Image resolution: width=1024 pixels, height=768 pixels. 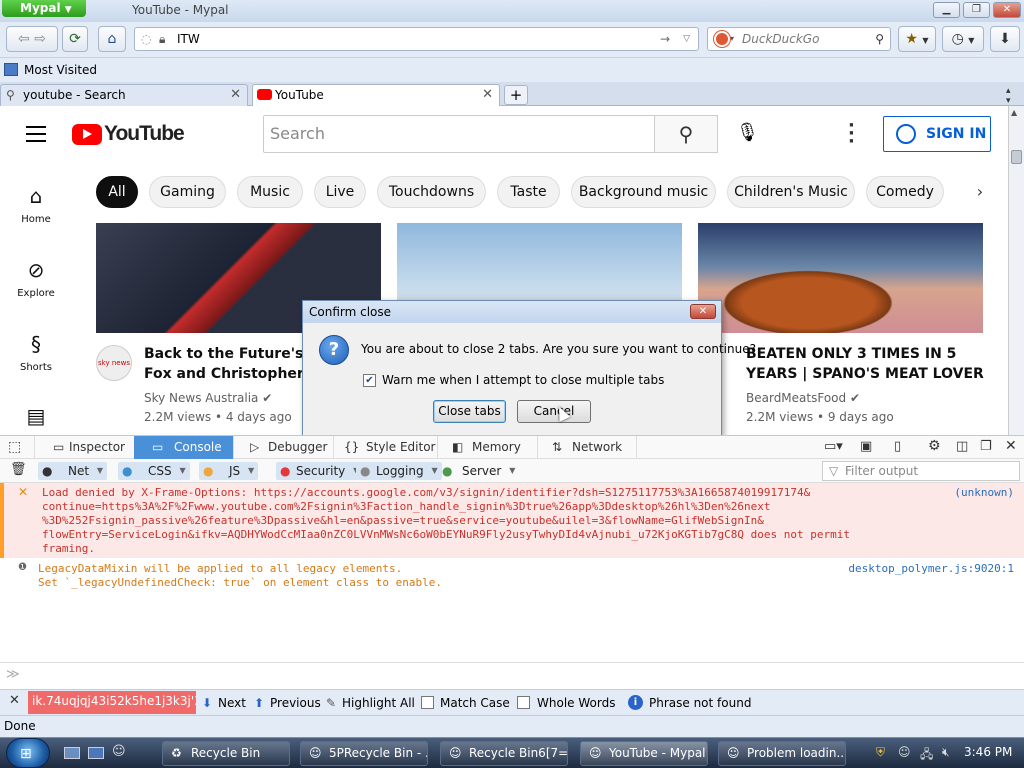 What do you see at coordinates (686, 39) in the screenshot?
I see `url-dropdown-icon: ▽` at bounding box center [686, 39].